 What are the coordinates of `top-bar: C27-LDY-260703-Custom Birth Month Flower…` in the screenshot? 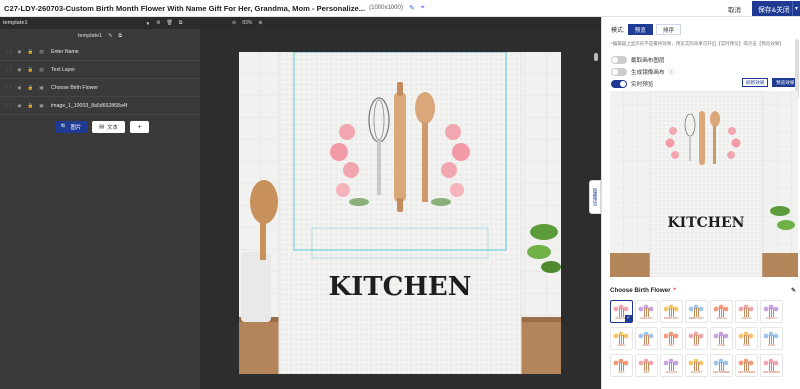 It's located at (400, 8).